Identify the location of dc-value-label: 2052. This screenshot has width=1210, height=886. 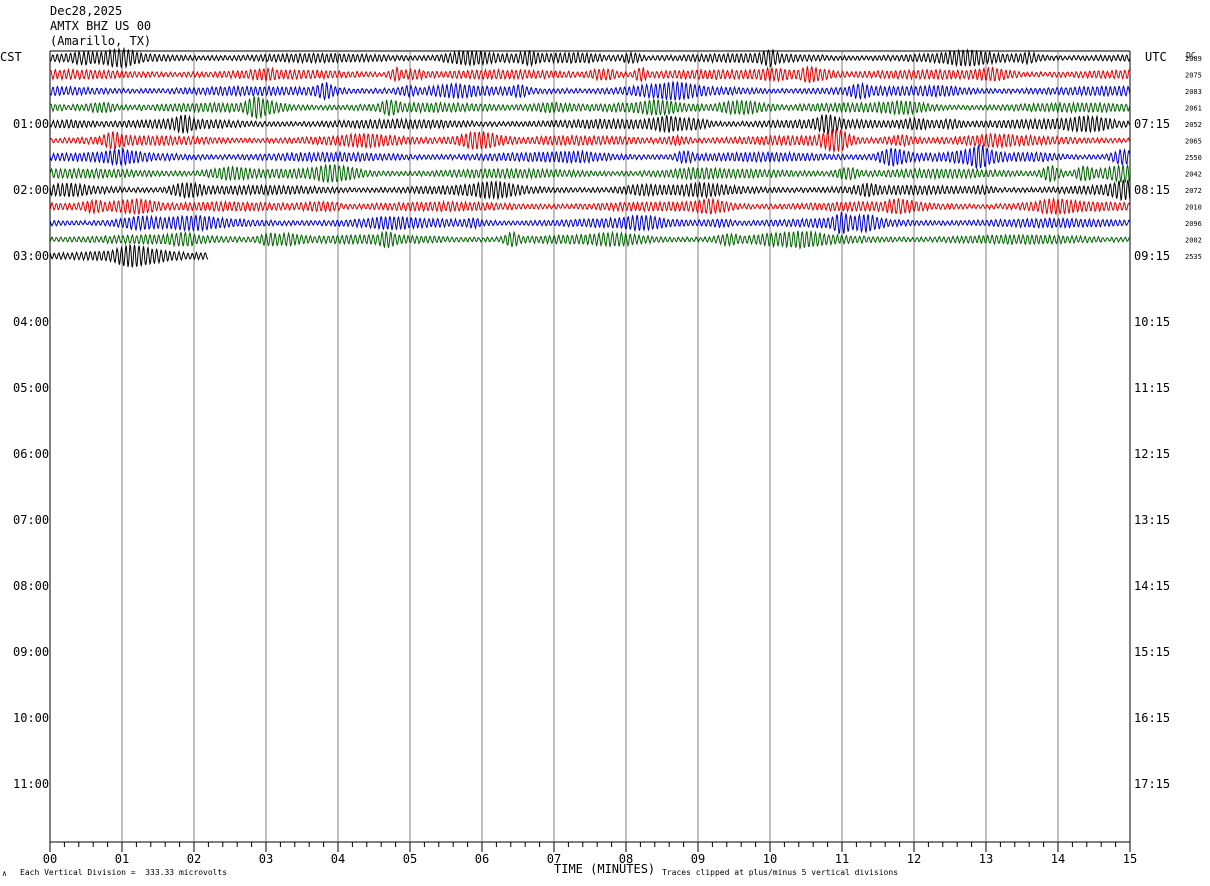
(1193, 125).